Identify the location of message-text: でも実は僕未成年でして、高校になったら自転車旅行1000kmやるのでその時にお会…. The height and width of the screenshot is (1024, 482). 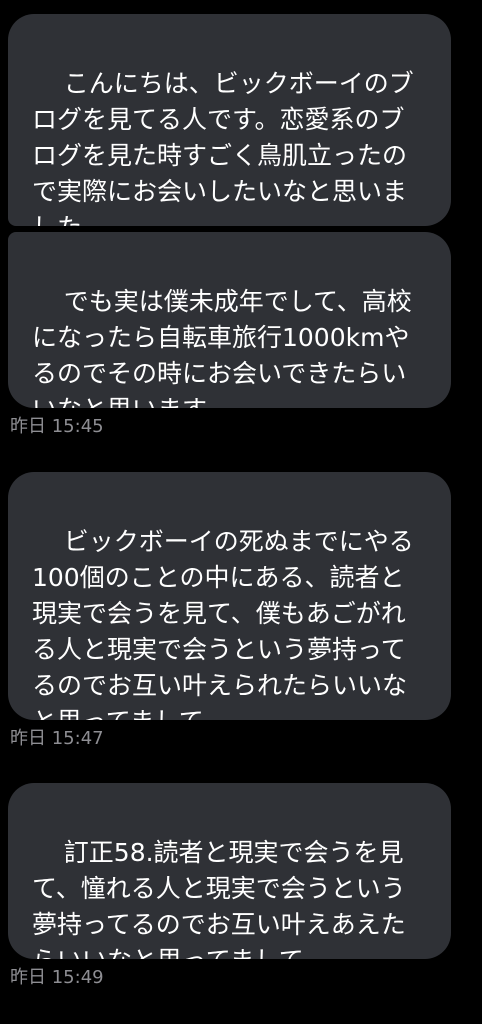
(222, 347).